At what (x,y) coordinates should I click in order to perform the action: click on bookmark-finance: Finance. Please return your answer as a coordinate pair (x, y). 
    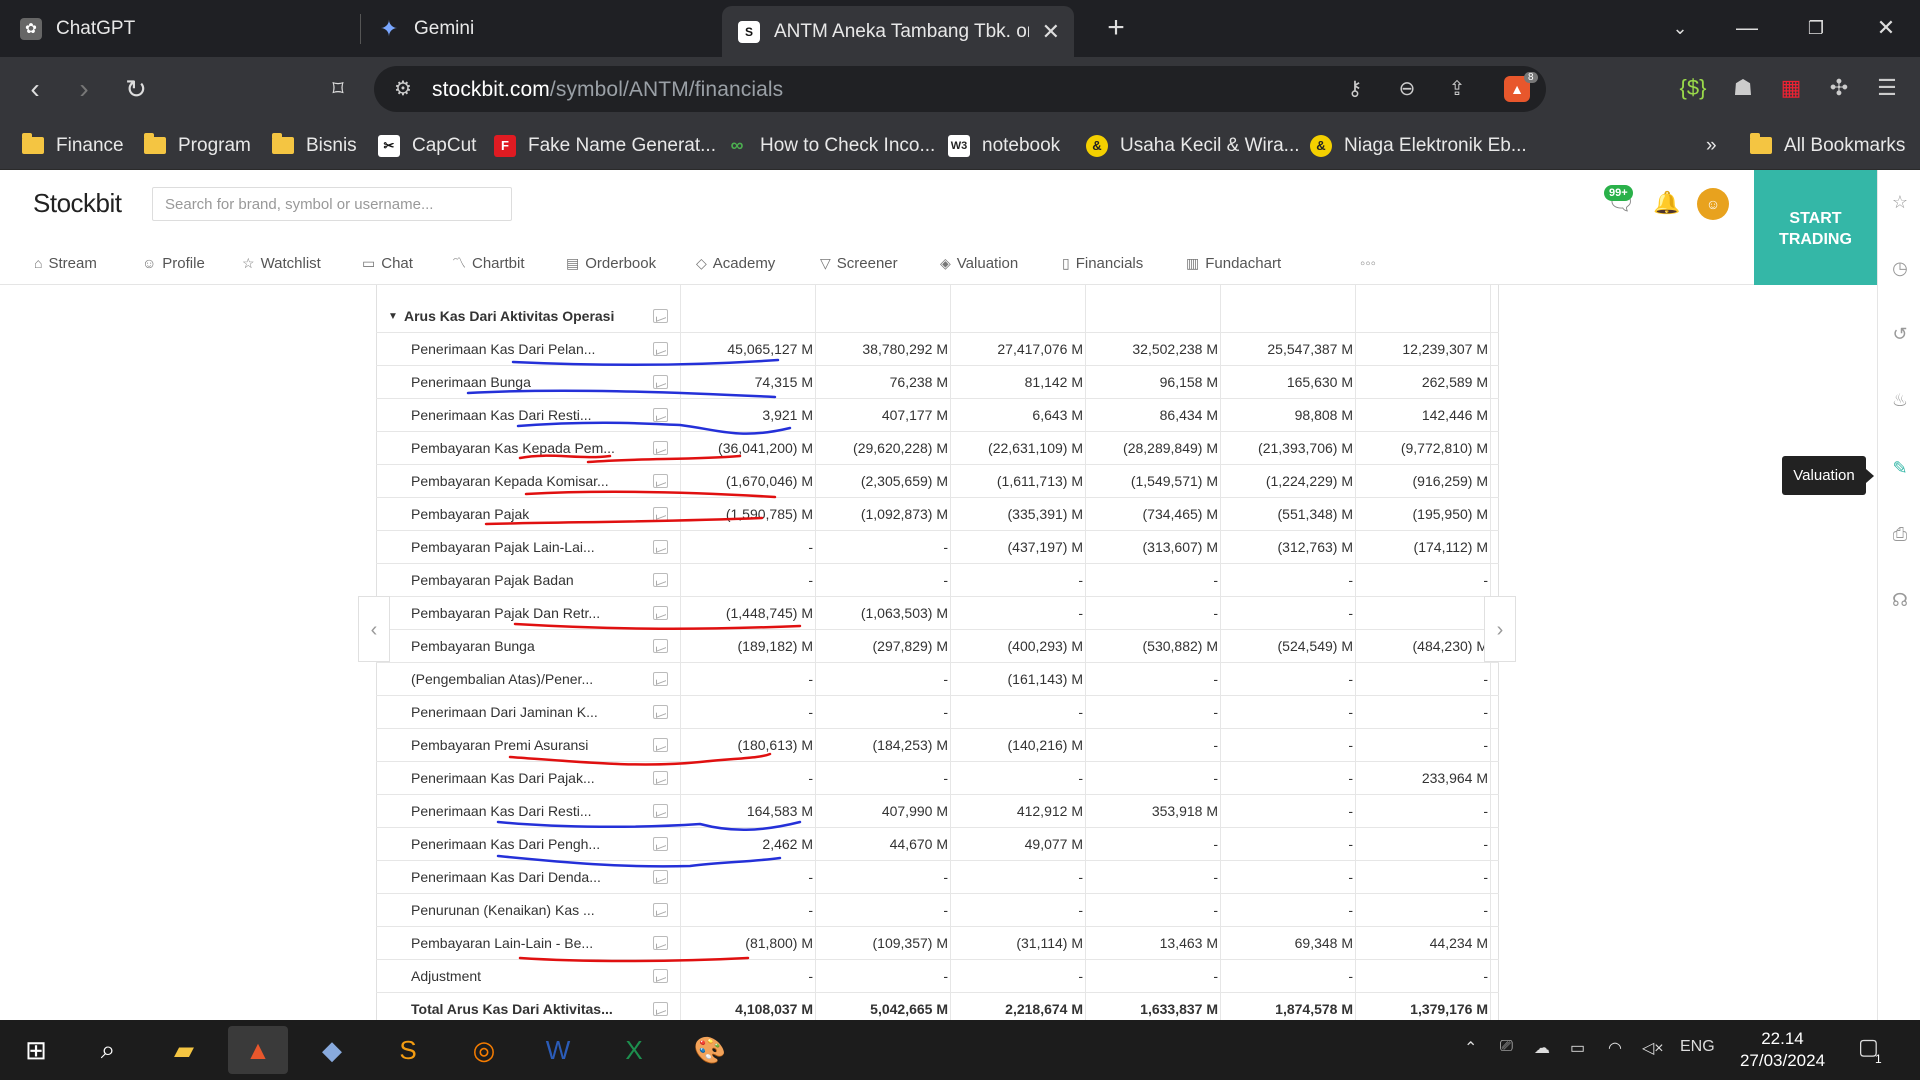
    Looking at the image, I should click on (73, 145).